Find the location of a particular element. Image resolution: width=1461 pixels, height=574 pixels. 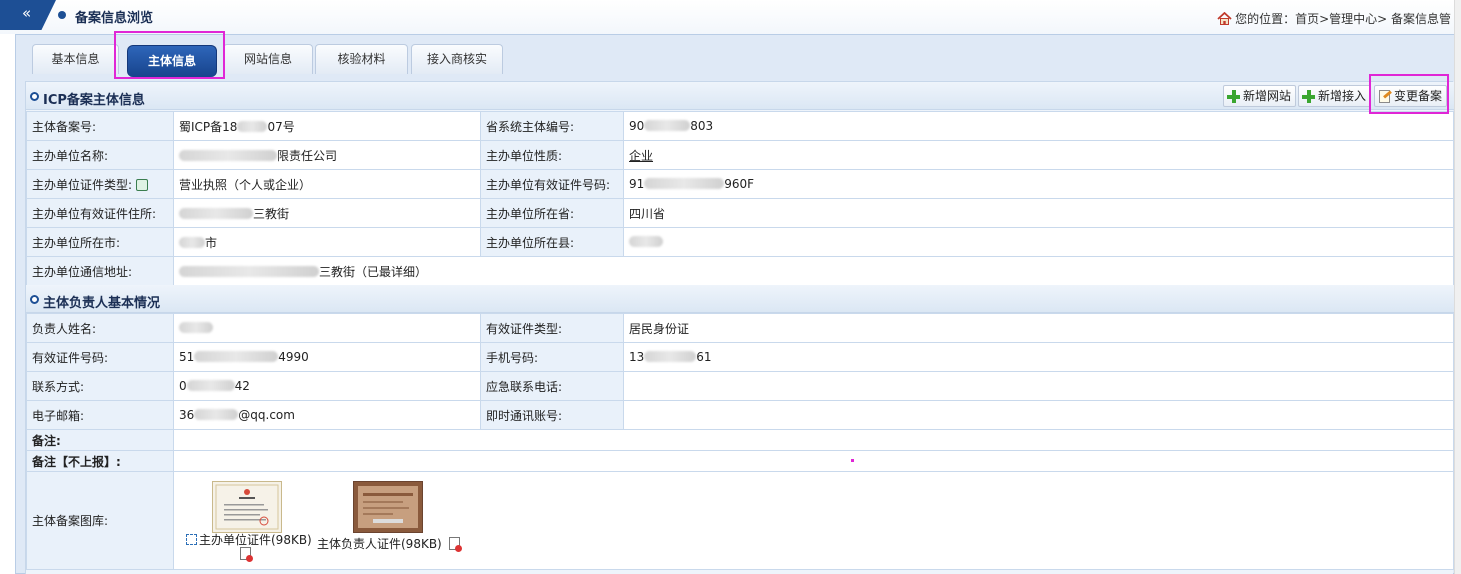

field-label: 主办单位通信地址: is located at coordinates (100, 271).